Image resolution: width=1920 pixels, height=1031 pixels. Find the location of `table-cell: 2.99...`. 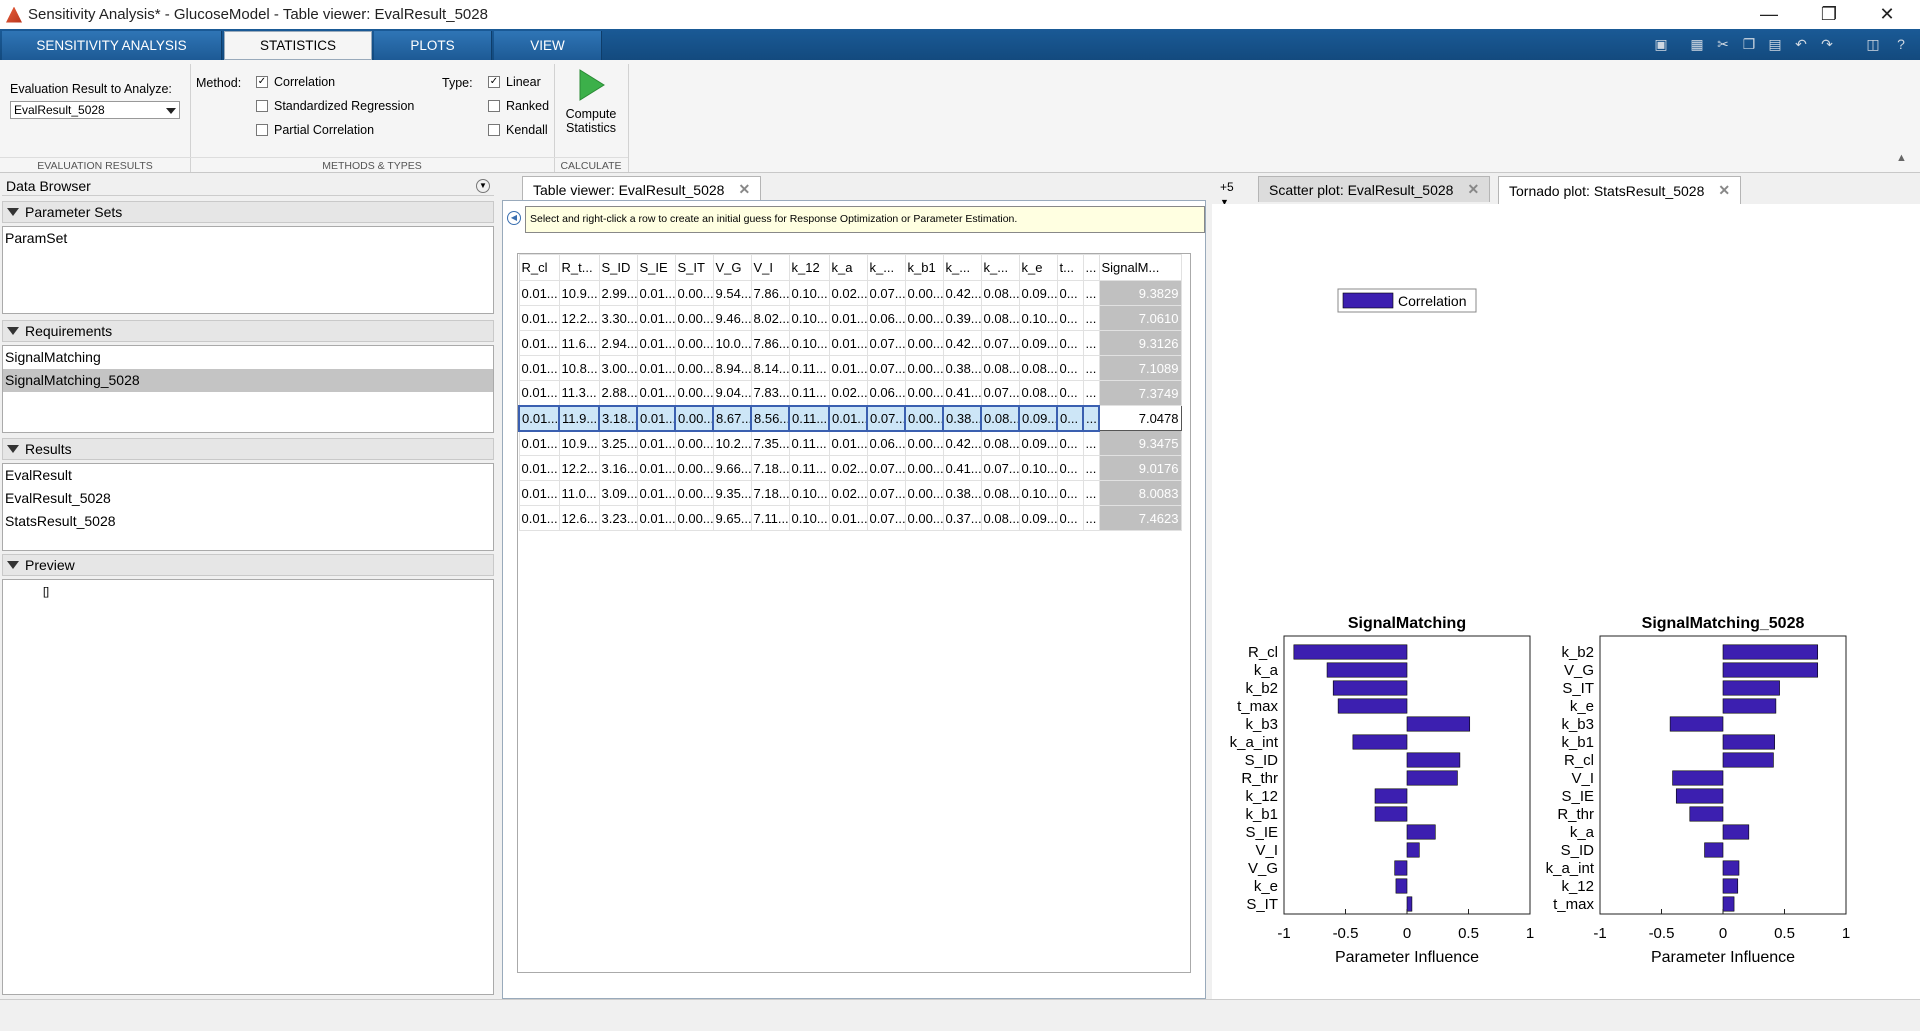

table-cell: 2.99... is located at coordinates (618, 293).